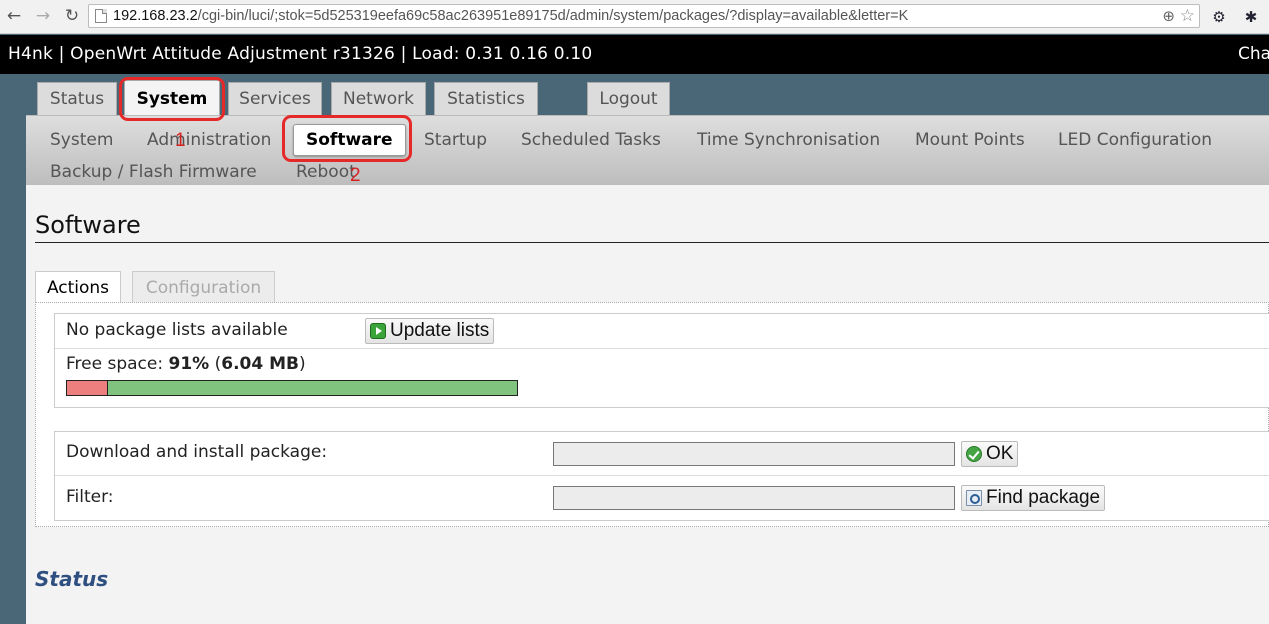 The image size is (1269, 624). I want to click on subnav-time-synchronisation: Time Synchronisation, so click(788, 140).